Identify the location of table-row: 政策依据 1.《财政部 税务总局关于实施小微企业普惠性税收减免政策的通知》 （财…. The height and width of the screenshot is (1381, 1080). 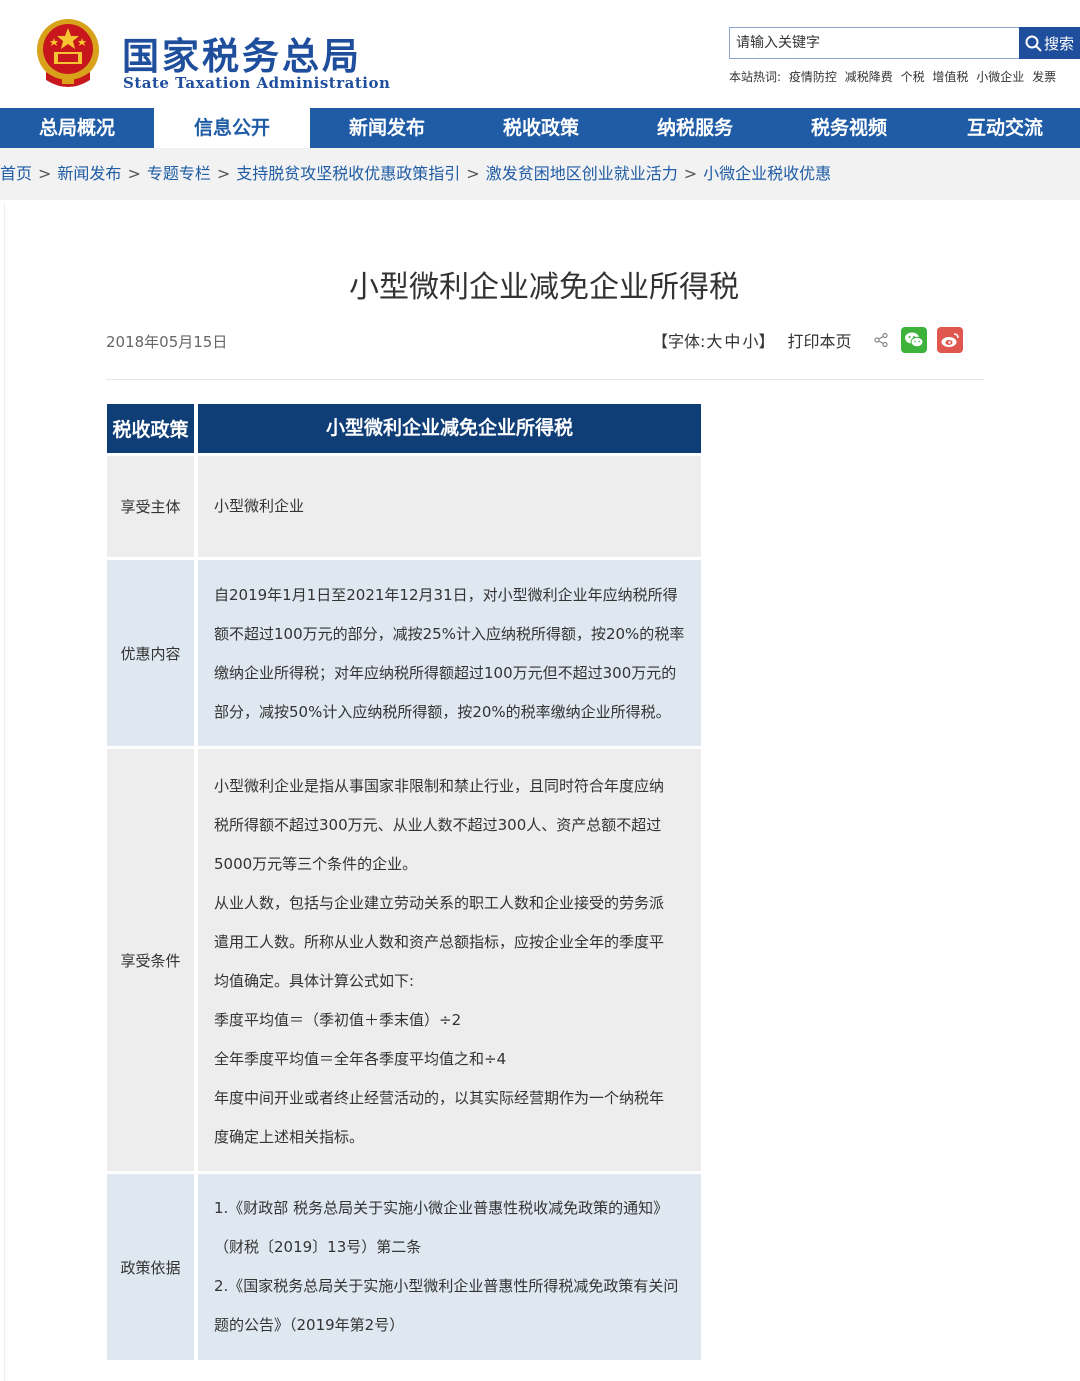
(404, 1267).